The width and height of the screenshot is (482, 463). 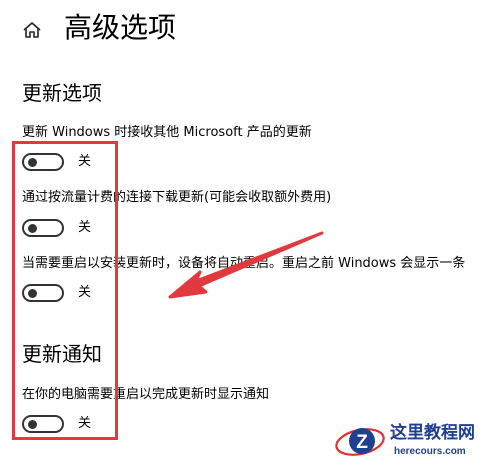 I want to click on option-label-other-products: 更新 Windows 时接收其他 Microsoft 产品的更新, so click(x=167, y=132).